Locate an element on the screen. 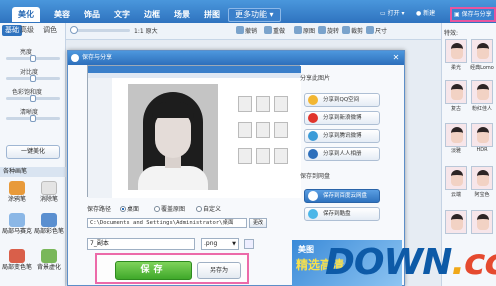  tab-scene: 场景 is located at coordinates (182, 14).